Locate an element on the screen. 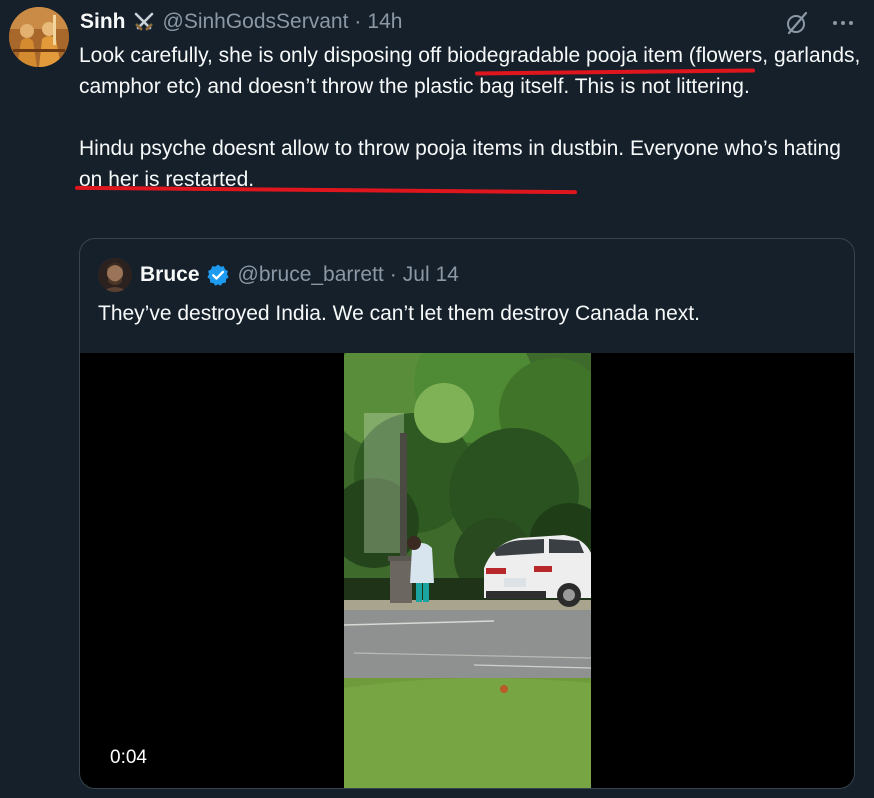 This screenshot has width=874, height=798. tweet-header: Sinh @SinhGodsServant · 14h is located at coordinates (241, 22).